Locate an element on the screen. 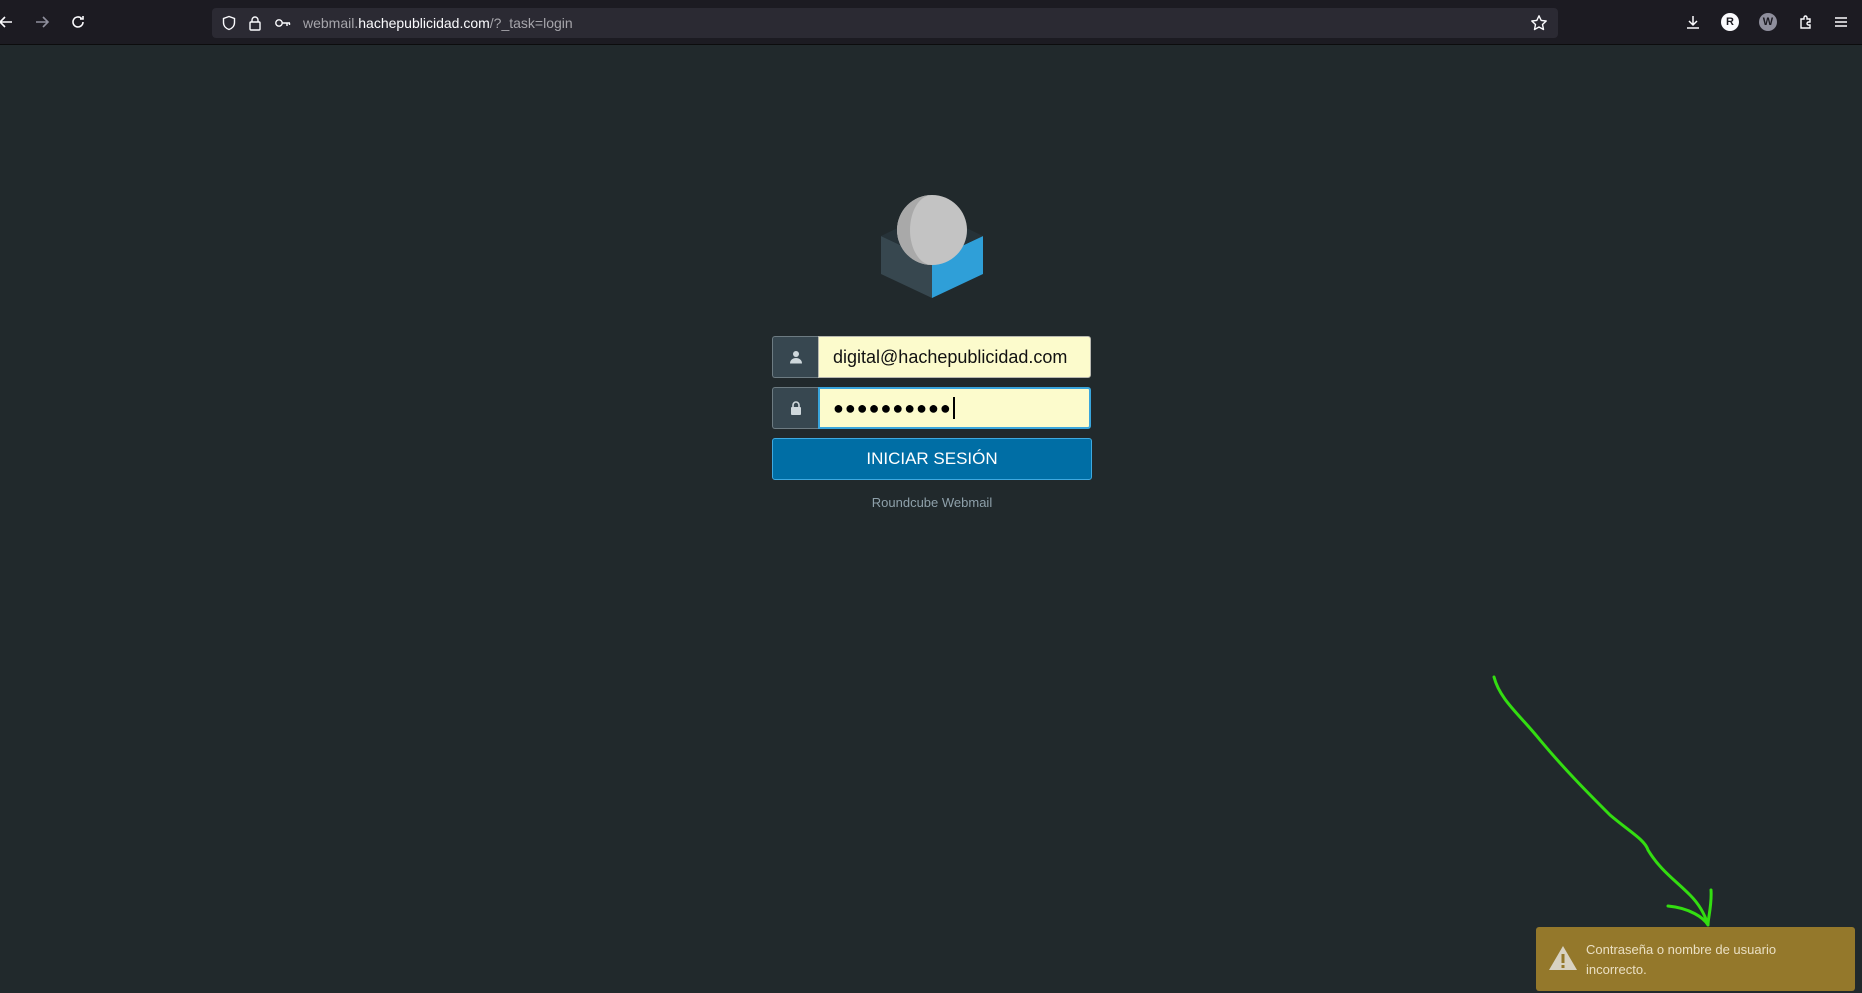  key-icon is located at coordinates (283, 23).